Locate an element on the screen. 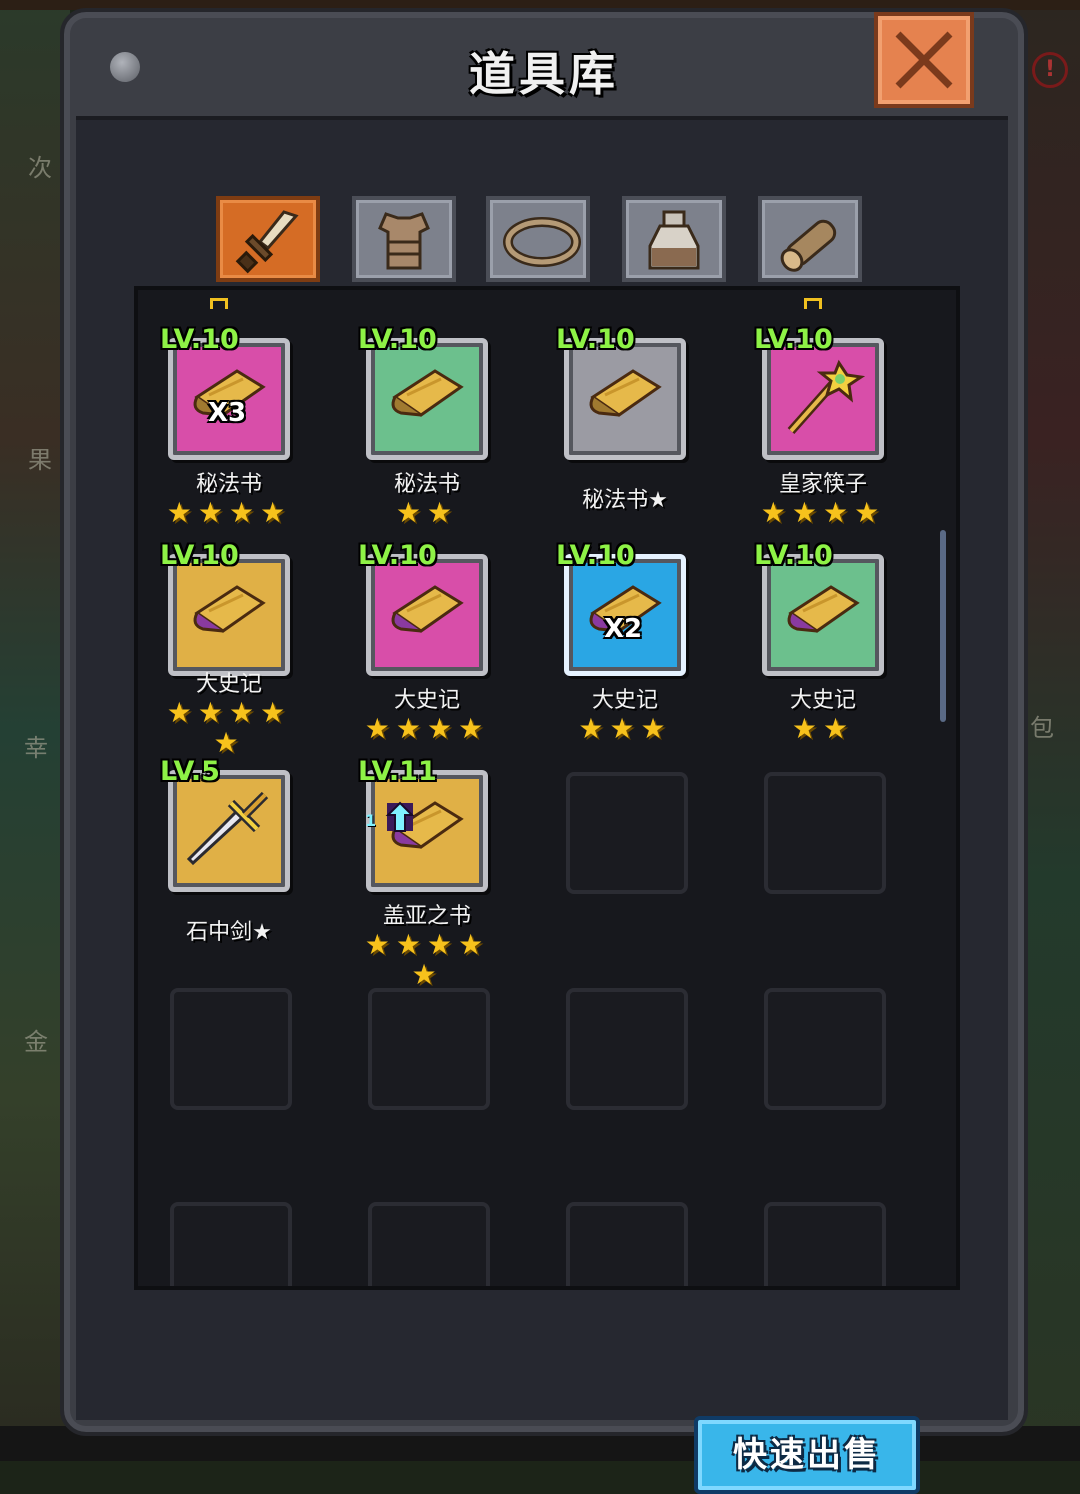  ring-icon is located at coordinates (542, 242).